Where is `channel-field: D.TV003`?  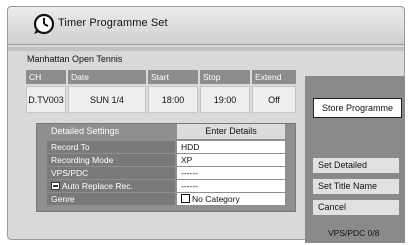 channel-field: D.TV003 is located at coordinates (46, 99).